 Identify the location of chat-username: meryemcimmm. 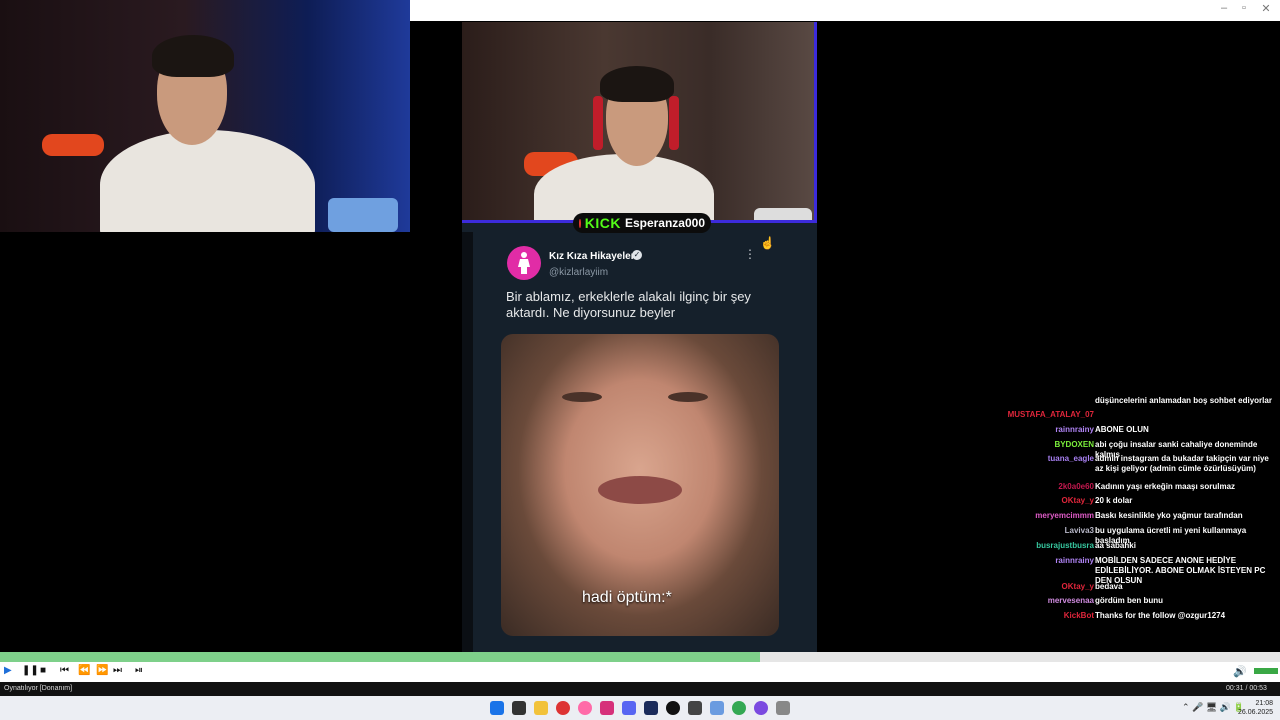
(1064, 516).